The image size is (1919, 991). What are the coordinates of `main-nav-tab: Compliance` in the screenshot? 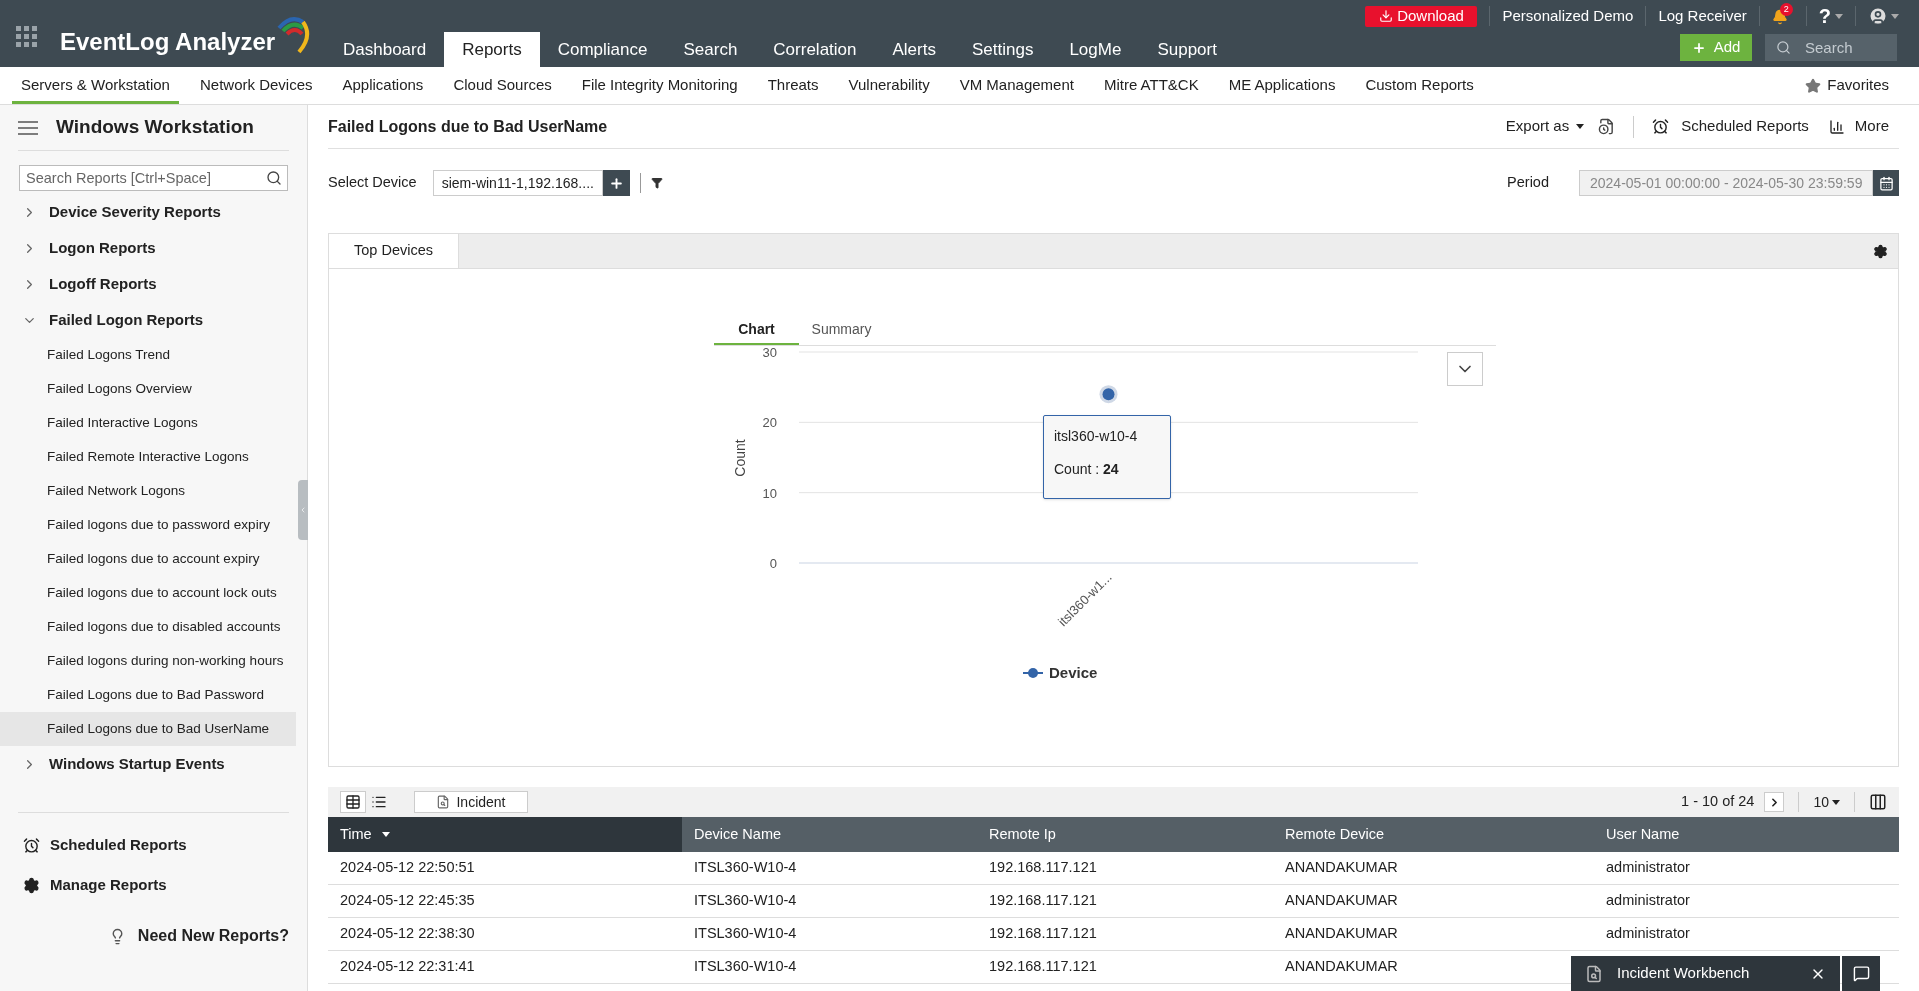 It's located at (602, 49).